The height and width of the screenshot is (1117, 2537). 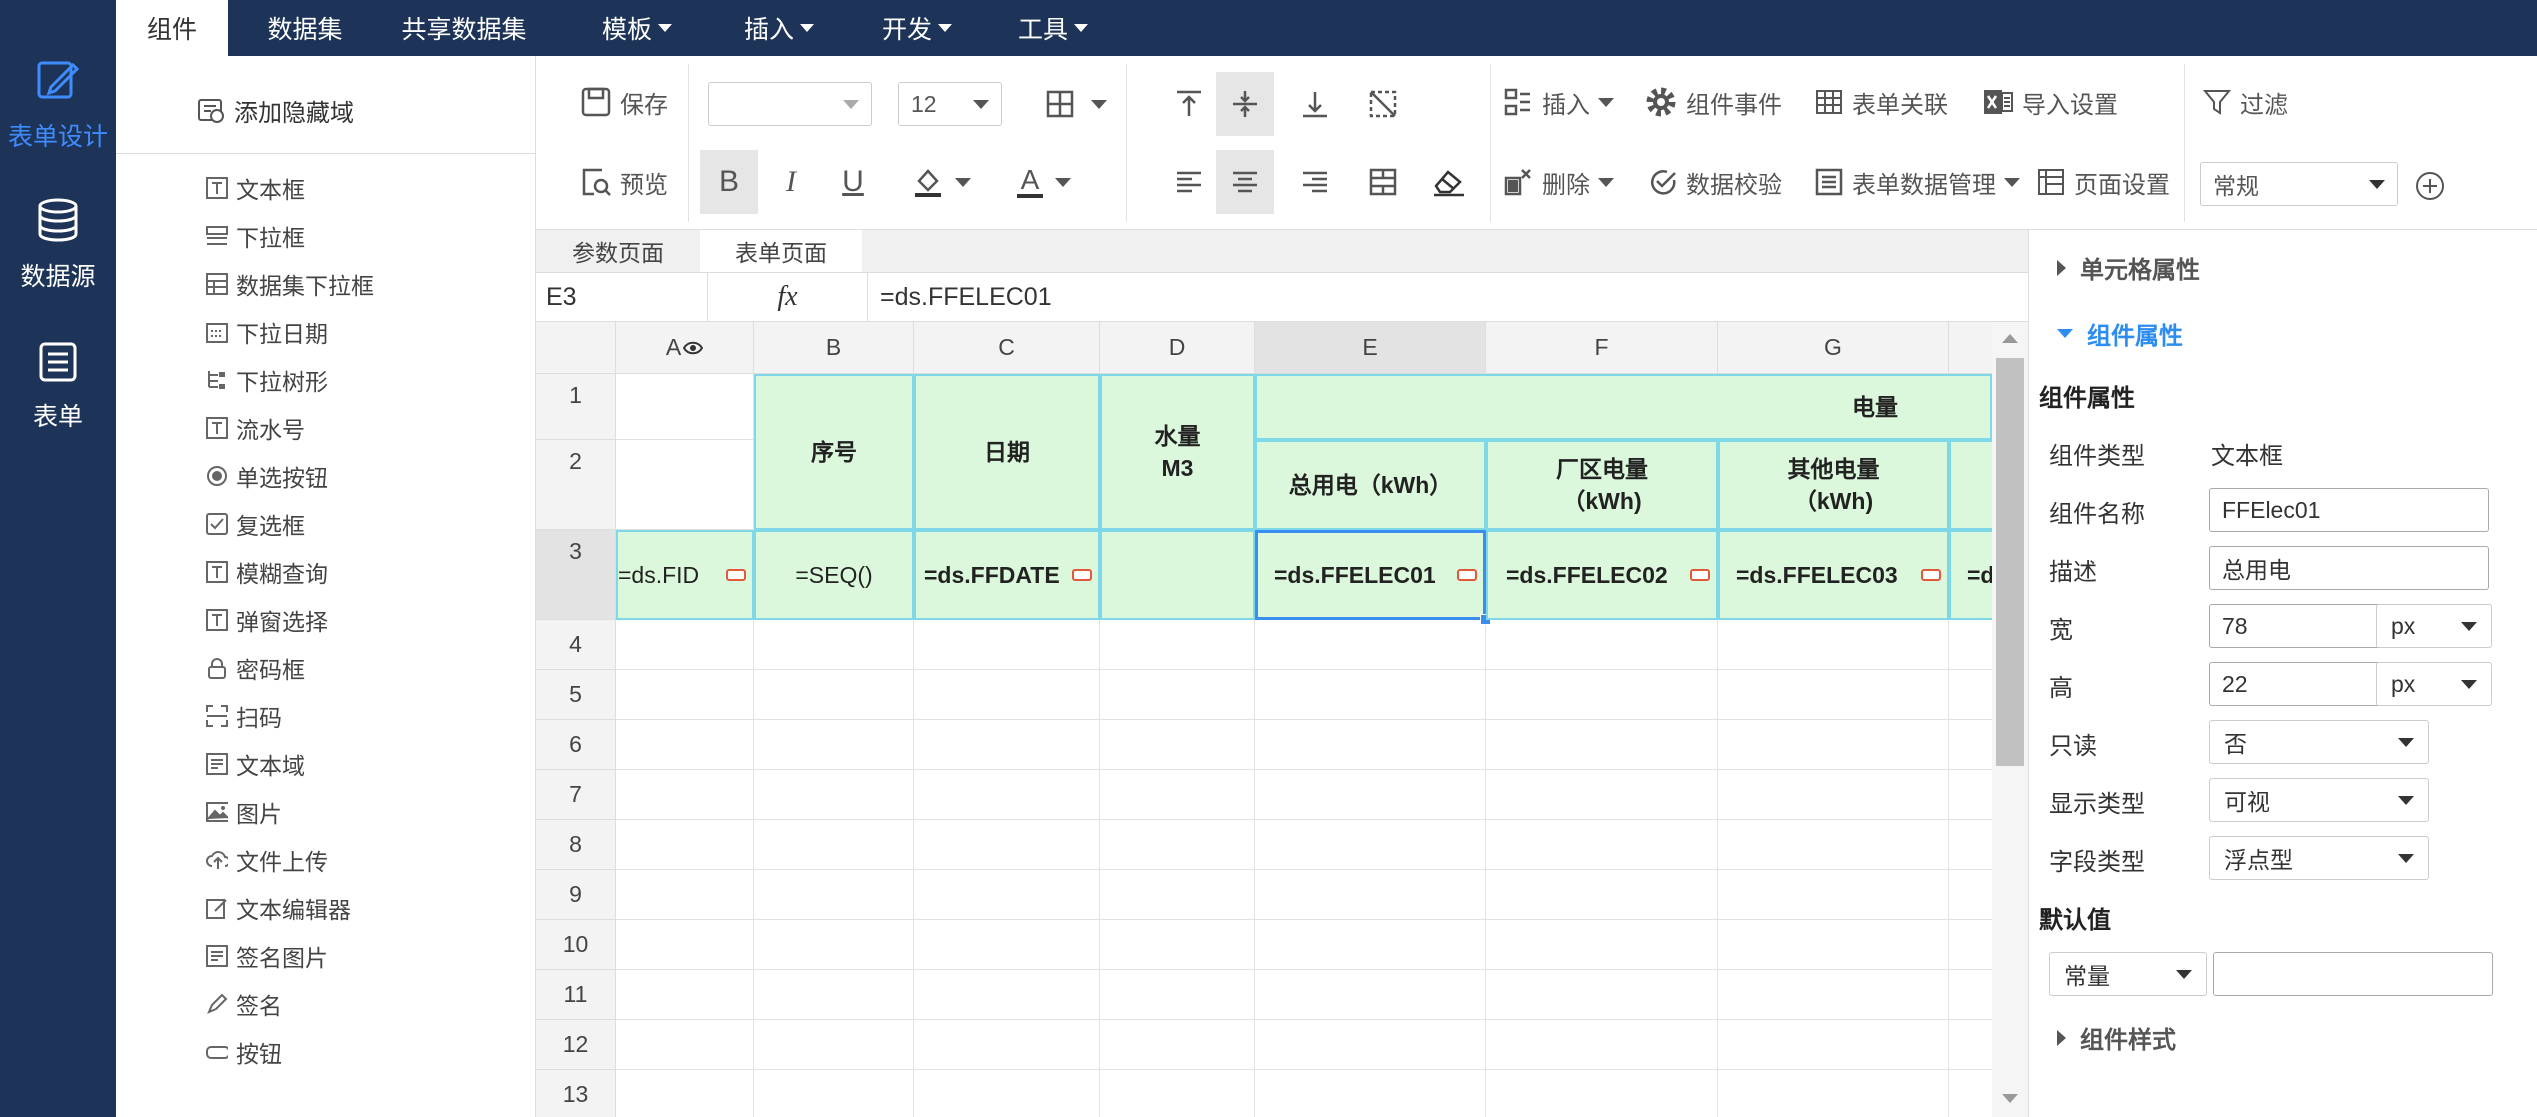 I want to click on scrollbar-thumb, so click(x=2010, y=562).